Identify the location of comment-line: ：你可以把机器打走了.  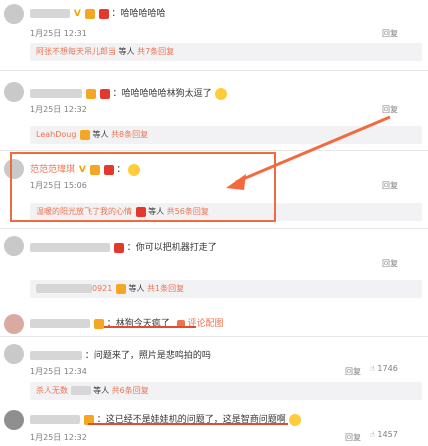
(123, 246).